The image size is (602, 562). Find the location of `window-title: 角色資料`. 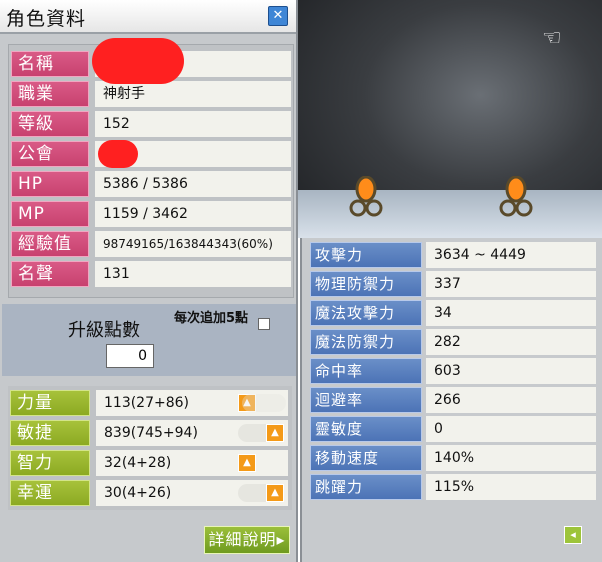

window-title: 角色資料 is located at coordinates (46, 19).